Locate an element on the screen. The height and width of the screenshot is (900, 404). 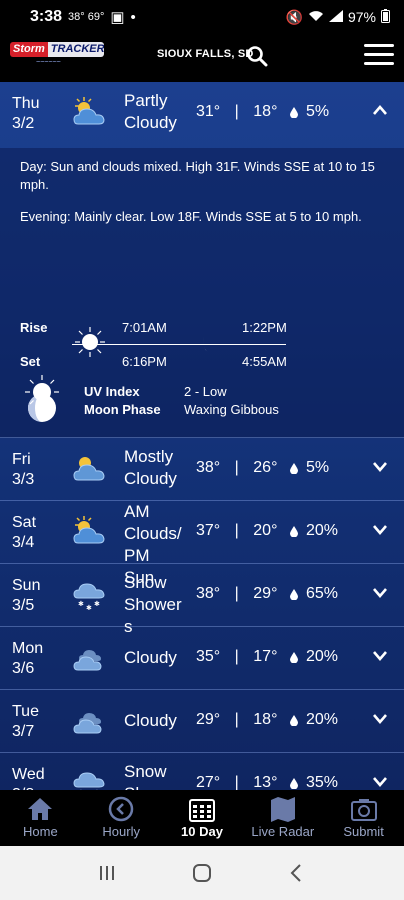
forecast-day: Thu 3/2 is located at coordinates (26, 114).